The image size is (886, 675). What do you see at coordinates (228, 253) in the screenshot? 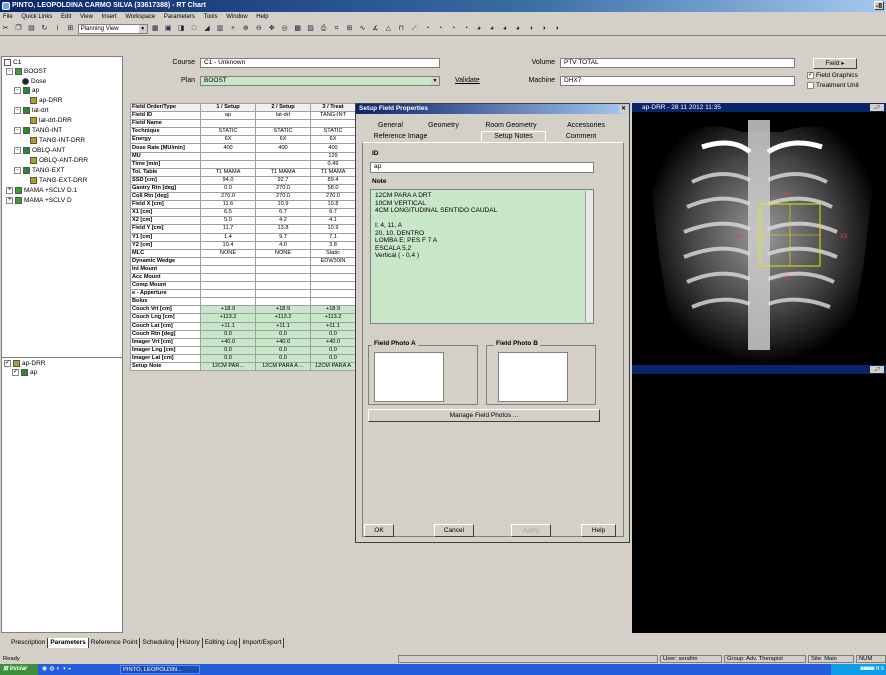
I see `grid-cell: NONE` at bounding box center [228, 253].